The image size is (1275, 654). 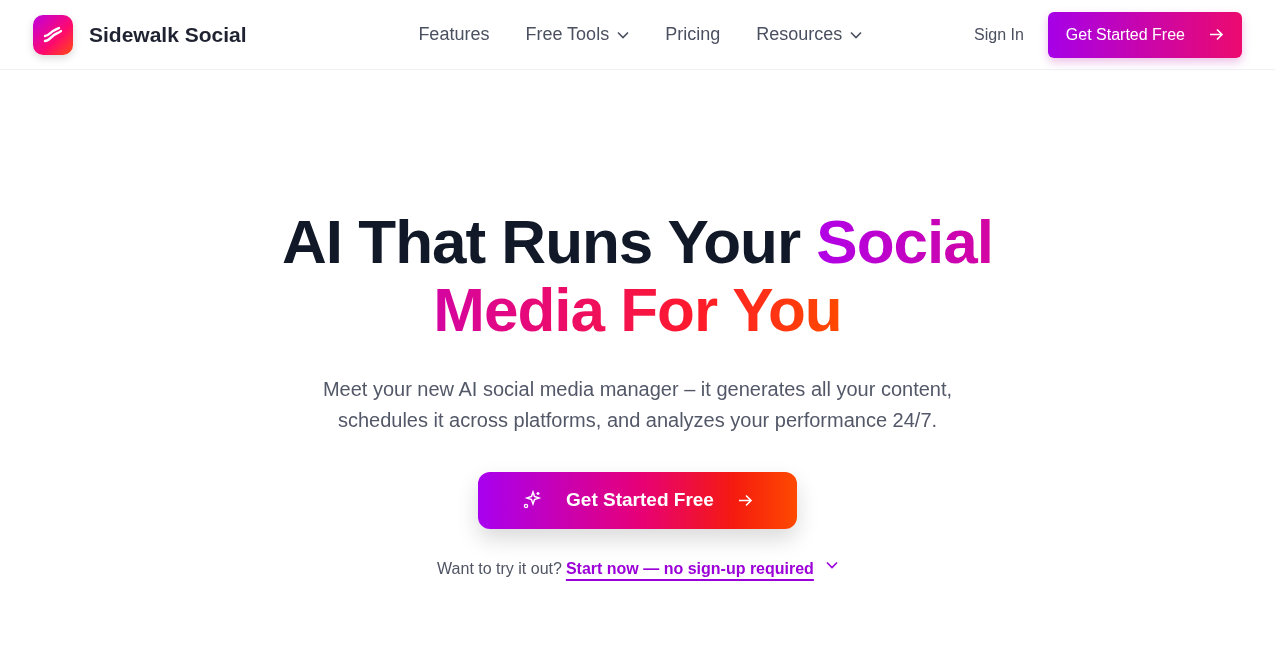 What do you see at coordinates (809, 34) in the screenshot?
I see `nav-link: Resources` at bounding box center [809, 34].